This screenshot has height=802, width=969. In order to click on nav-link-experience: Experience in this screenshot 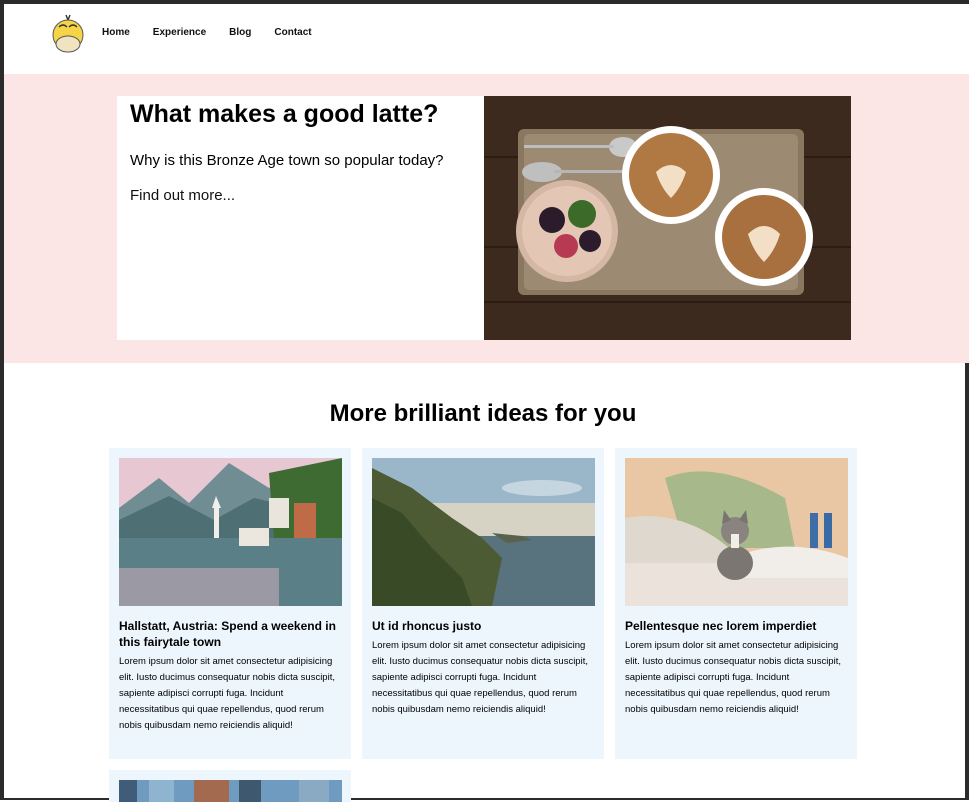, I will do `click(179, 32)`.